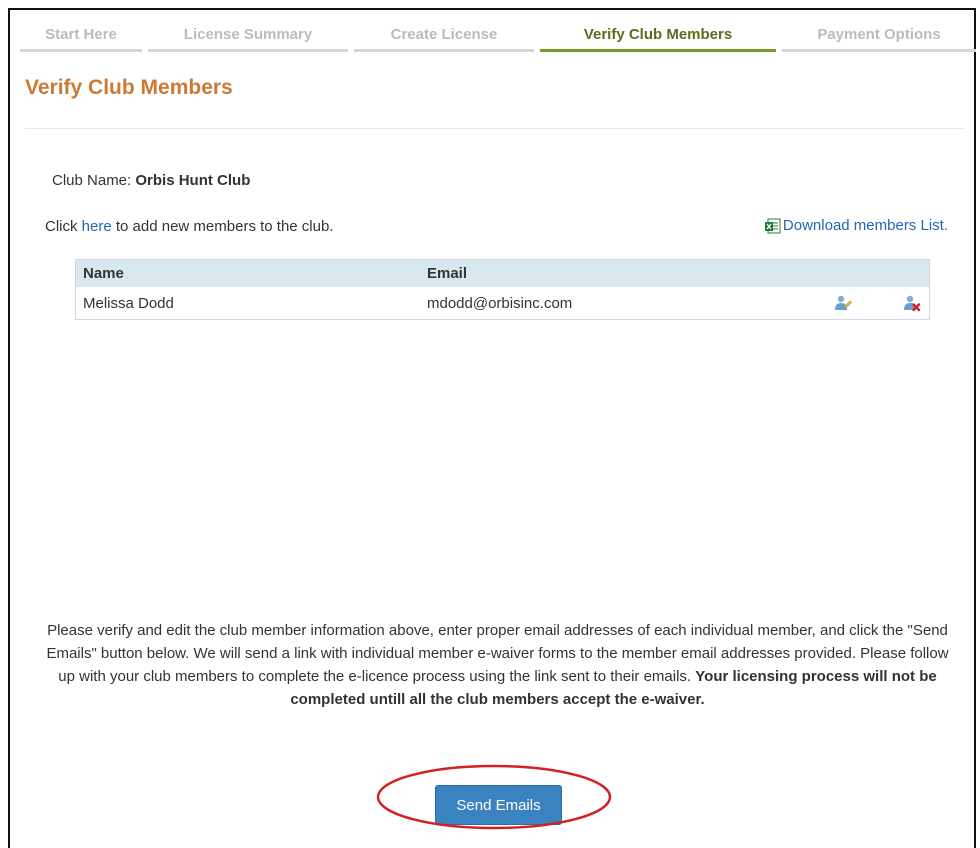  Describe the element at coordinates (879, 33) in the screenshot. I see `tab-payment-options: Payment Options` at that location.